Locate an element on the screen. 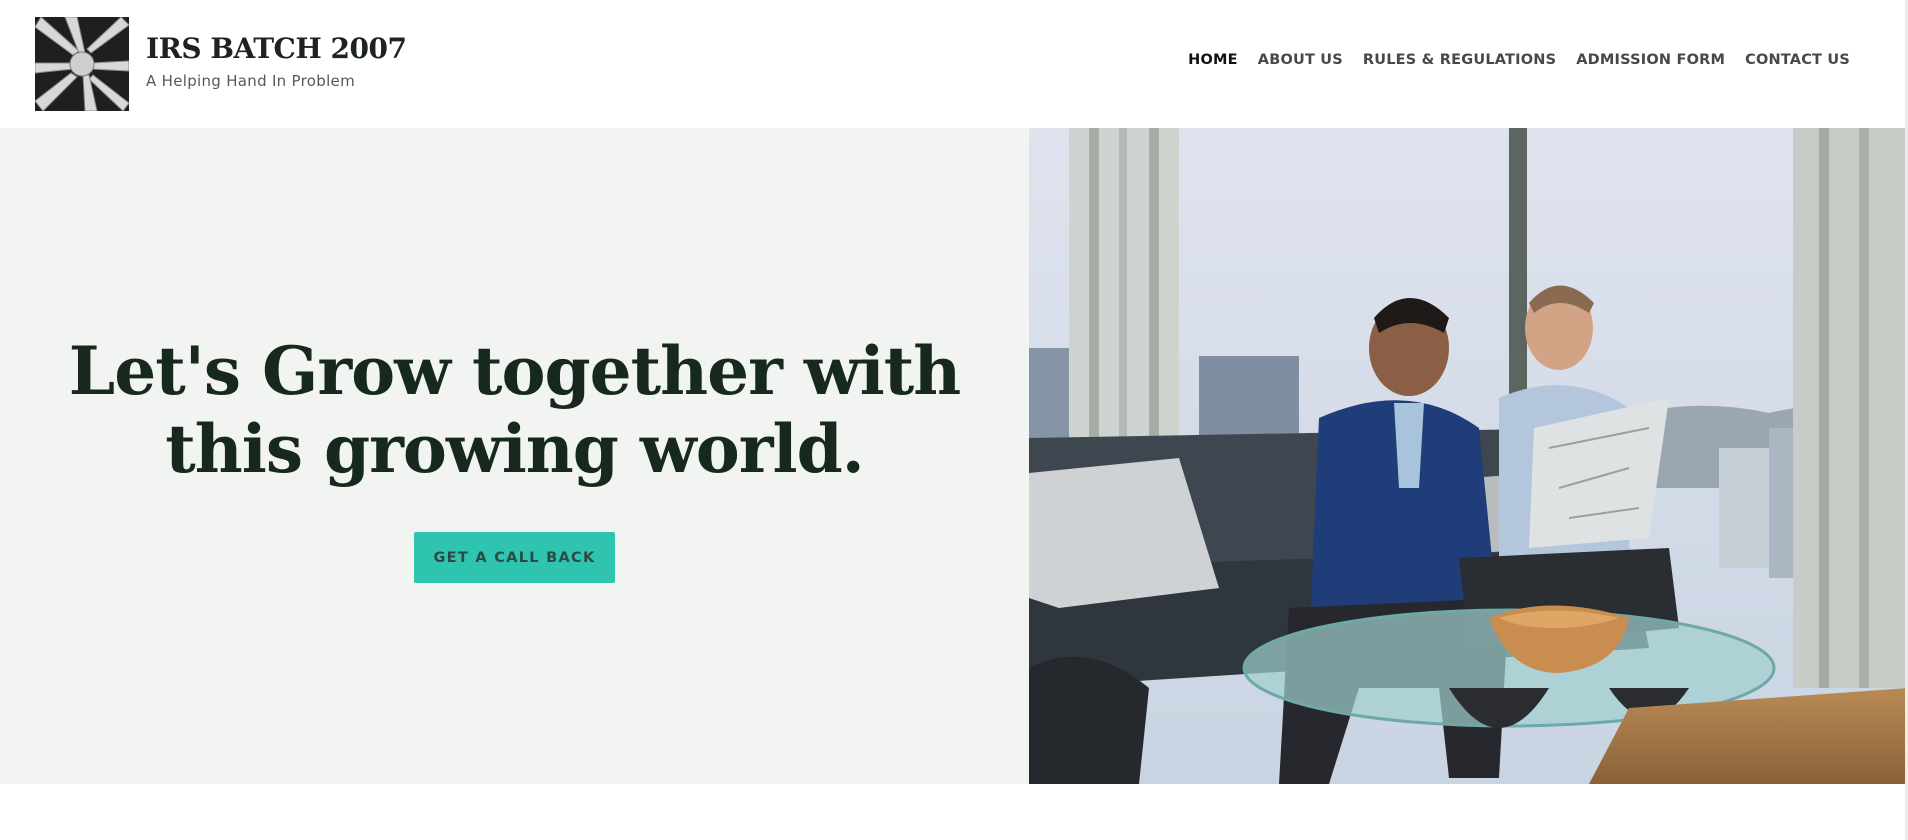 The image size is (1908, 840). nav-item-home: HOME is located at coordinates (1213, 60).